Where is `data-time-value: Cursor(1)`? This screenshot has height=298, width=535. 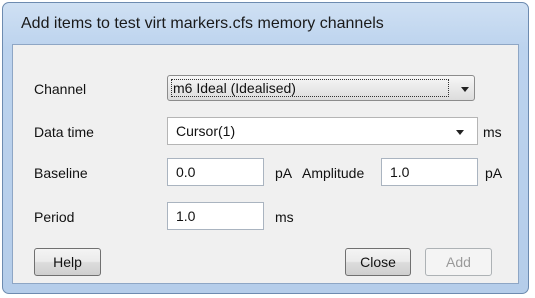
data-time-value: Cursor(1) is located at coordinates (206, 131).